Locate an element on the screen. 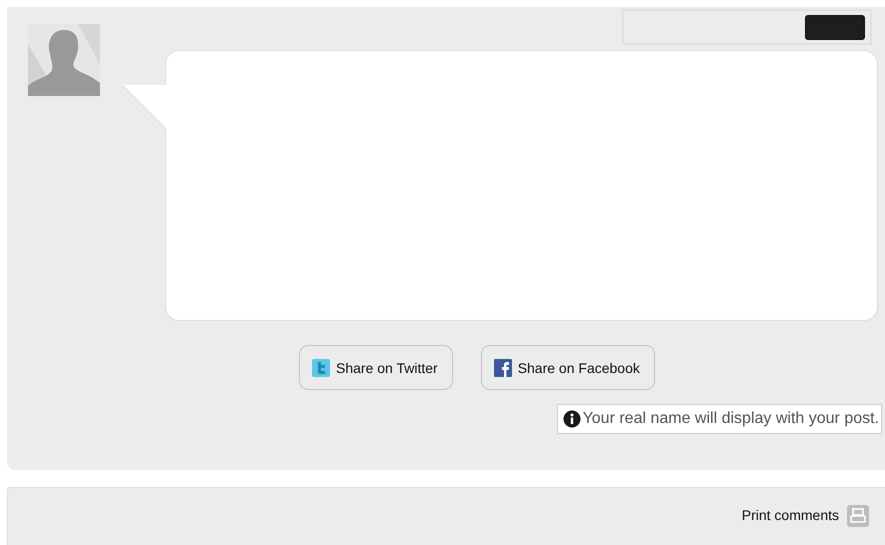 The width and height of the screenshot is (885, 545). info-icon is located at coordinates (571, 419).